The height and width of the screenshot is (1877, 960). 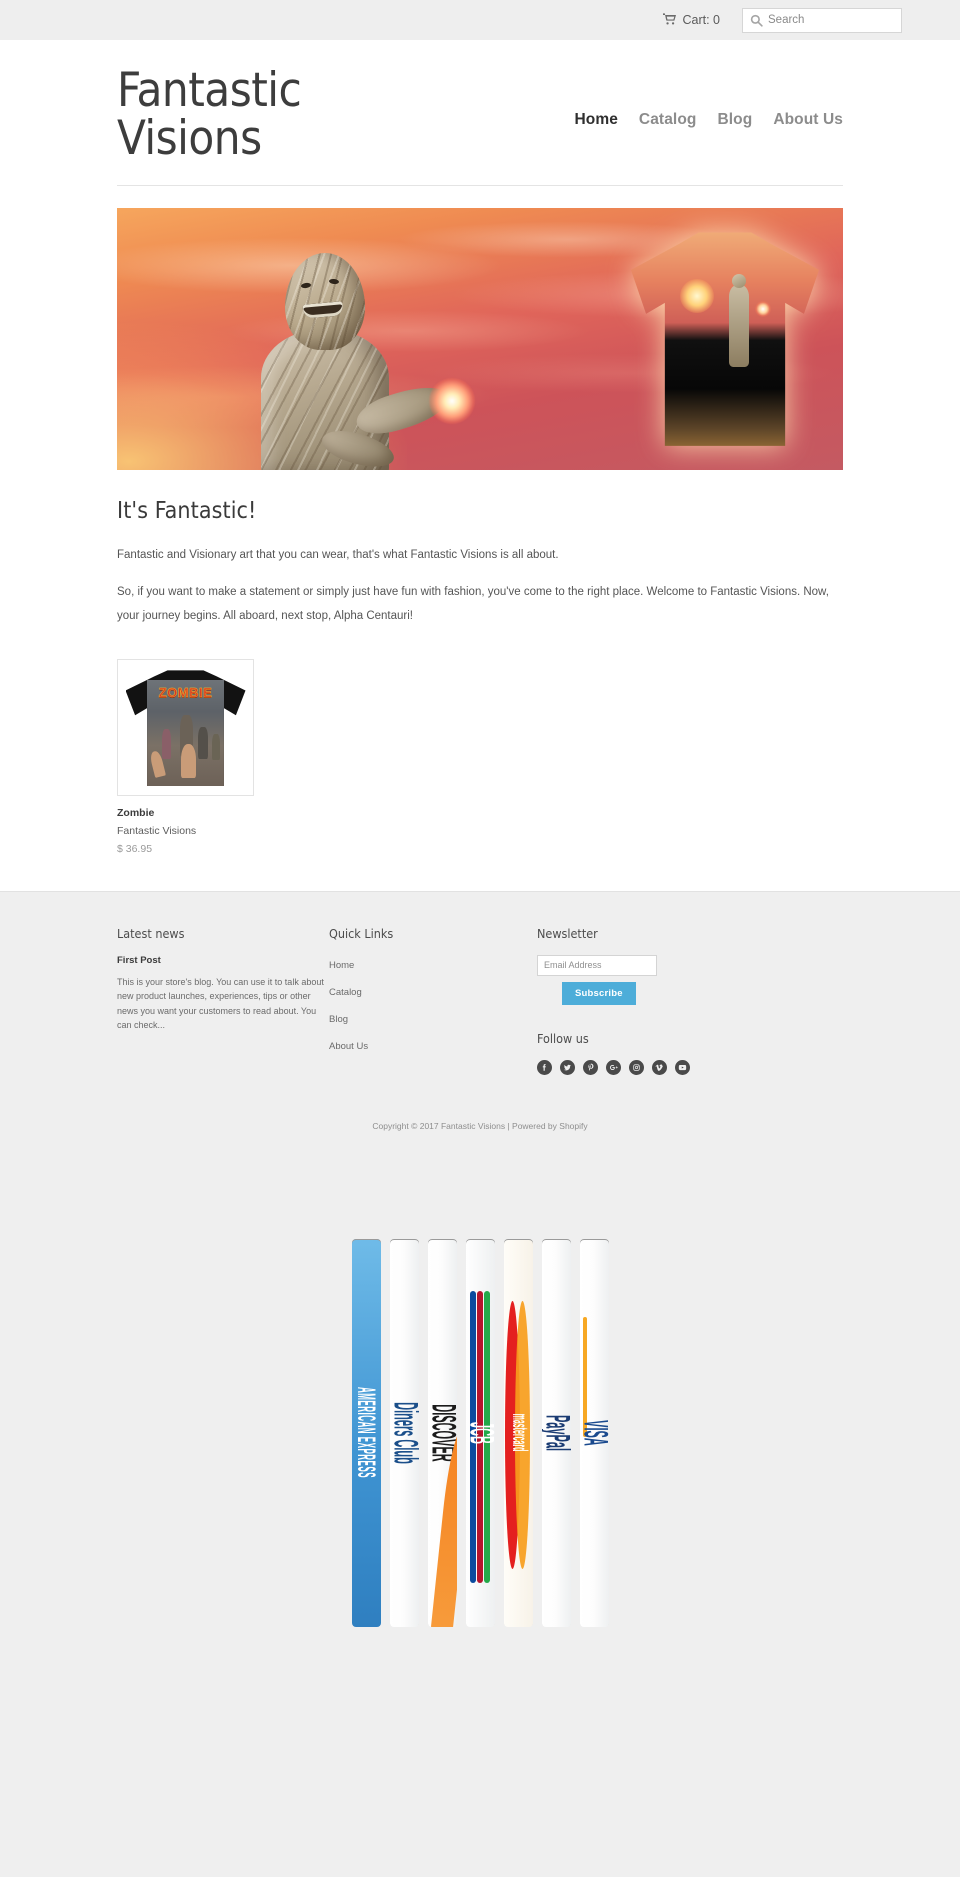 I want to click on quick-links-list: Home Catalog Blog About Us, so click(x=433, y=1004).